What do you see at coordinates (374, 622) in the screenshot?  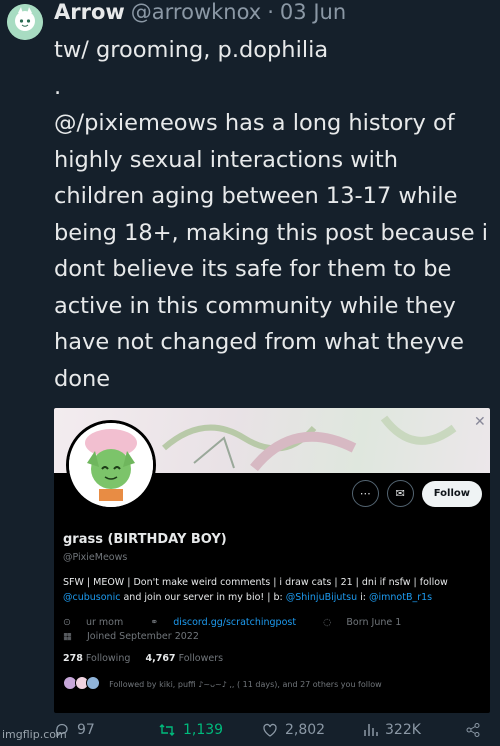 I see `birthday-text: Born June 1` at bounding box center [374, 622].